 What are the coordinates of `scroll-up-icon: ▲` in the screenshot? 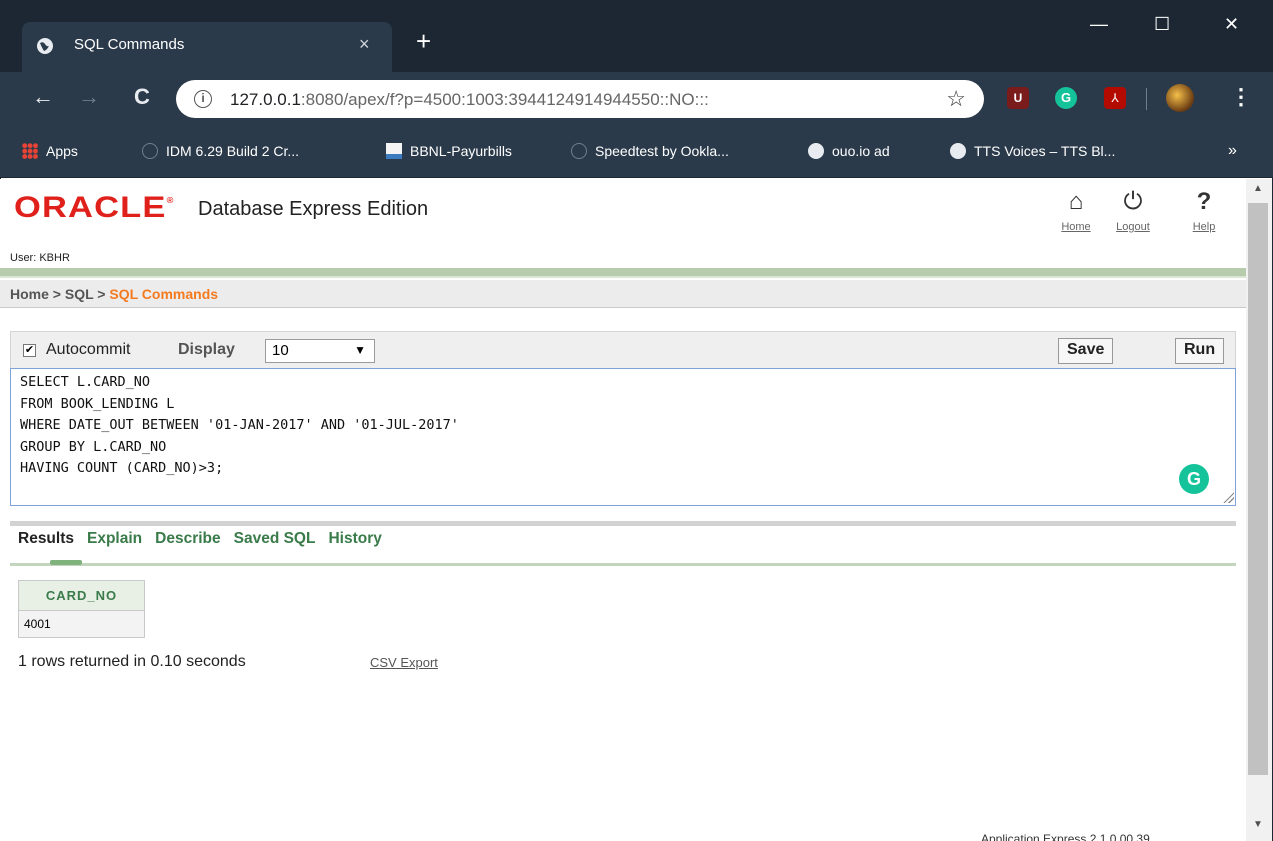 It's located at (1258, 188).